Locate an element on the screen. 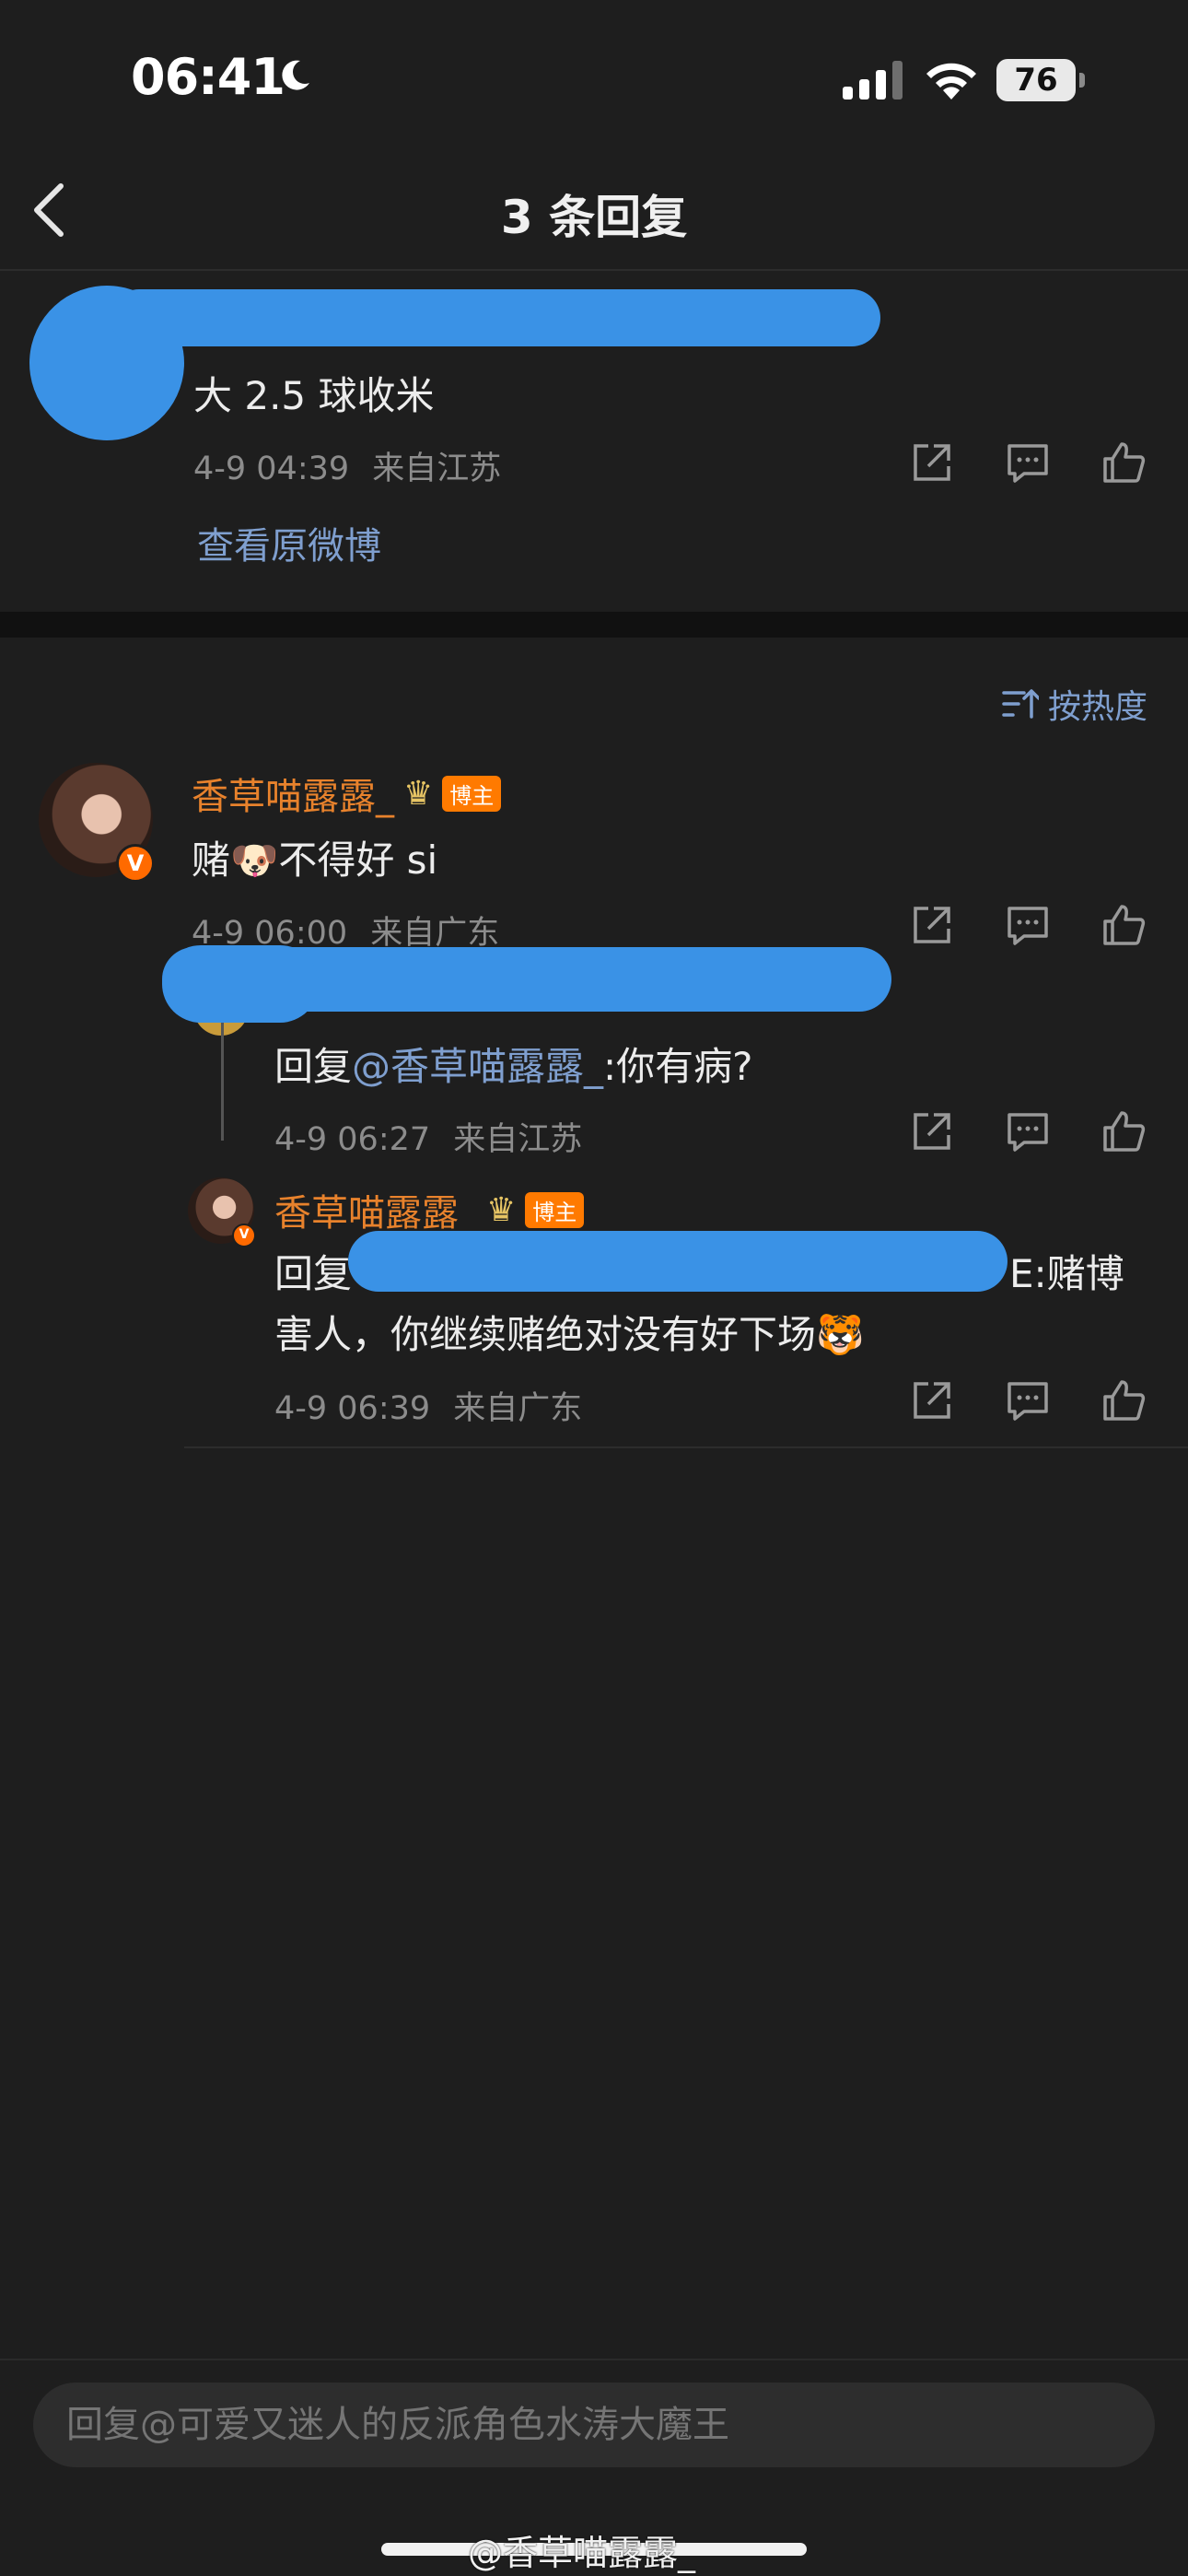  reply2-location: 来自广东 is located at coordinates (518, 1408).